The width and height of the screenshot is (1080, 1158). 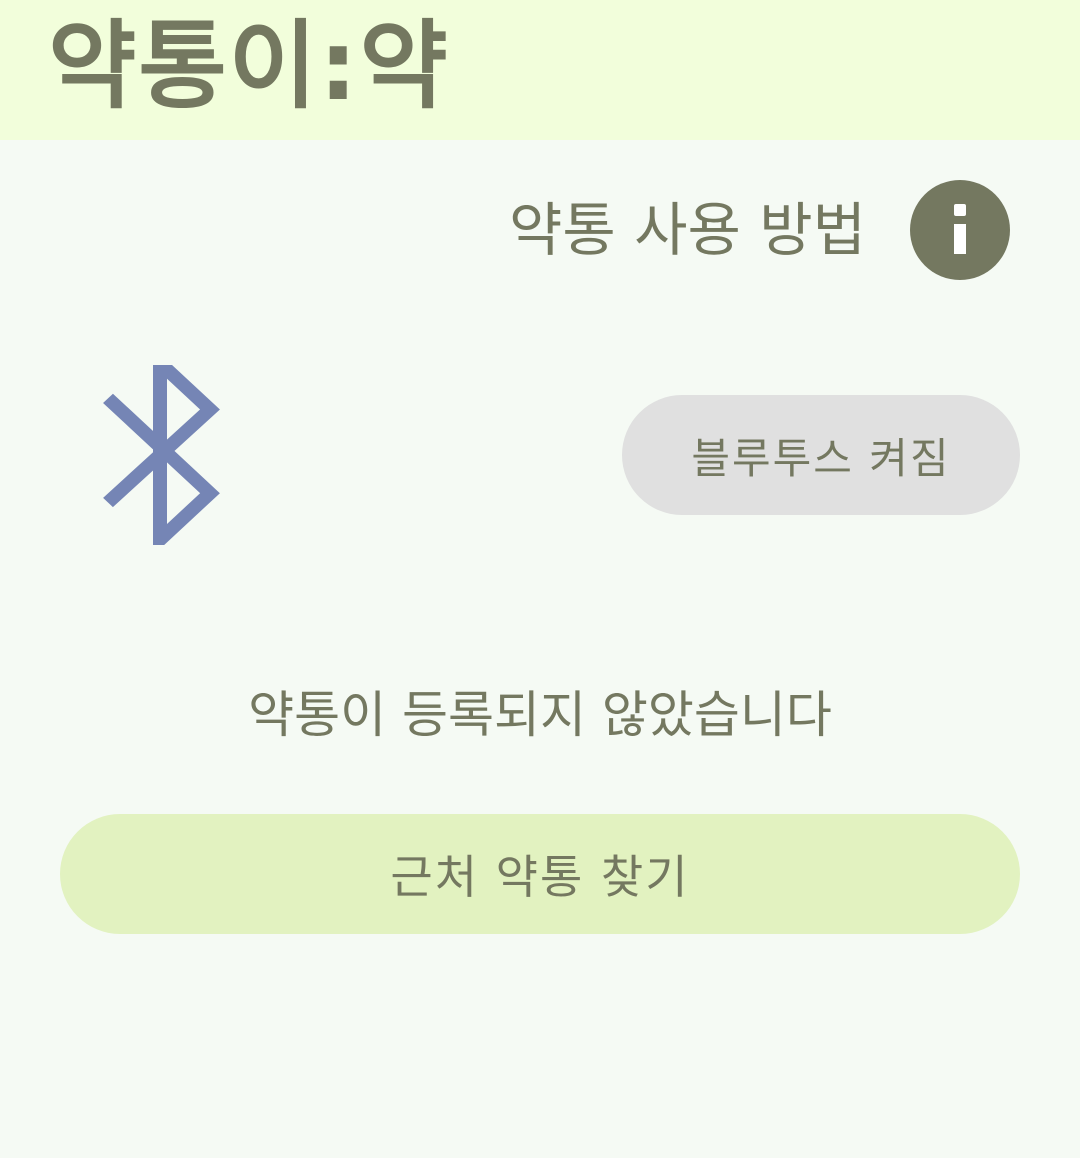 What do you see at coordinates (249, 66) in the screenshot?
I see `app-title: 약통이:약` at bounding box center [249, 66].